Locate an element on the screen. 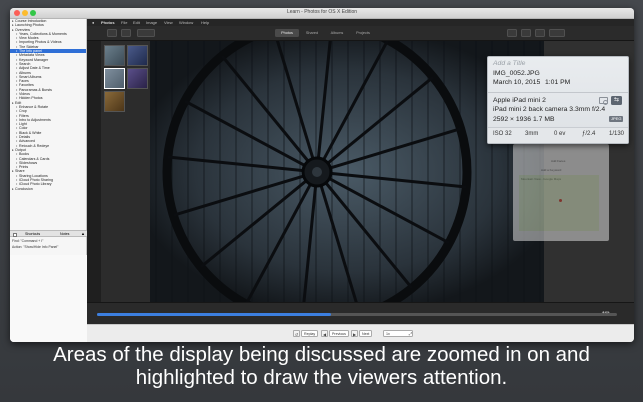 The height and width of the screenshot is (402, 643). exif-aperture: ƒ/2.4 is located at coordinates (589, 134).